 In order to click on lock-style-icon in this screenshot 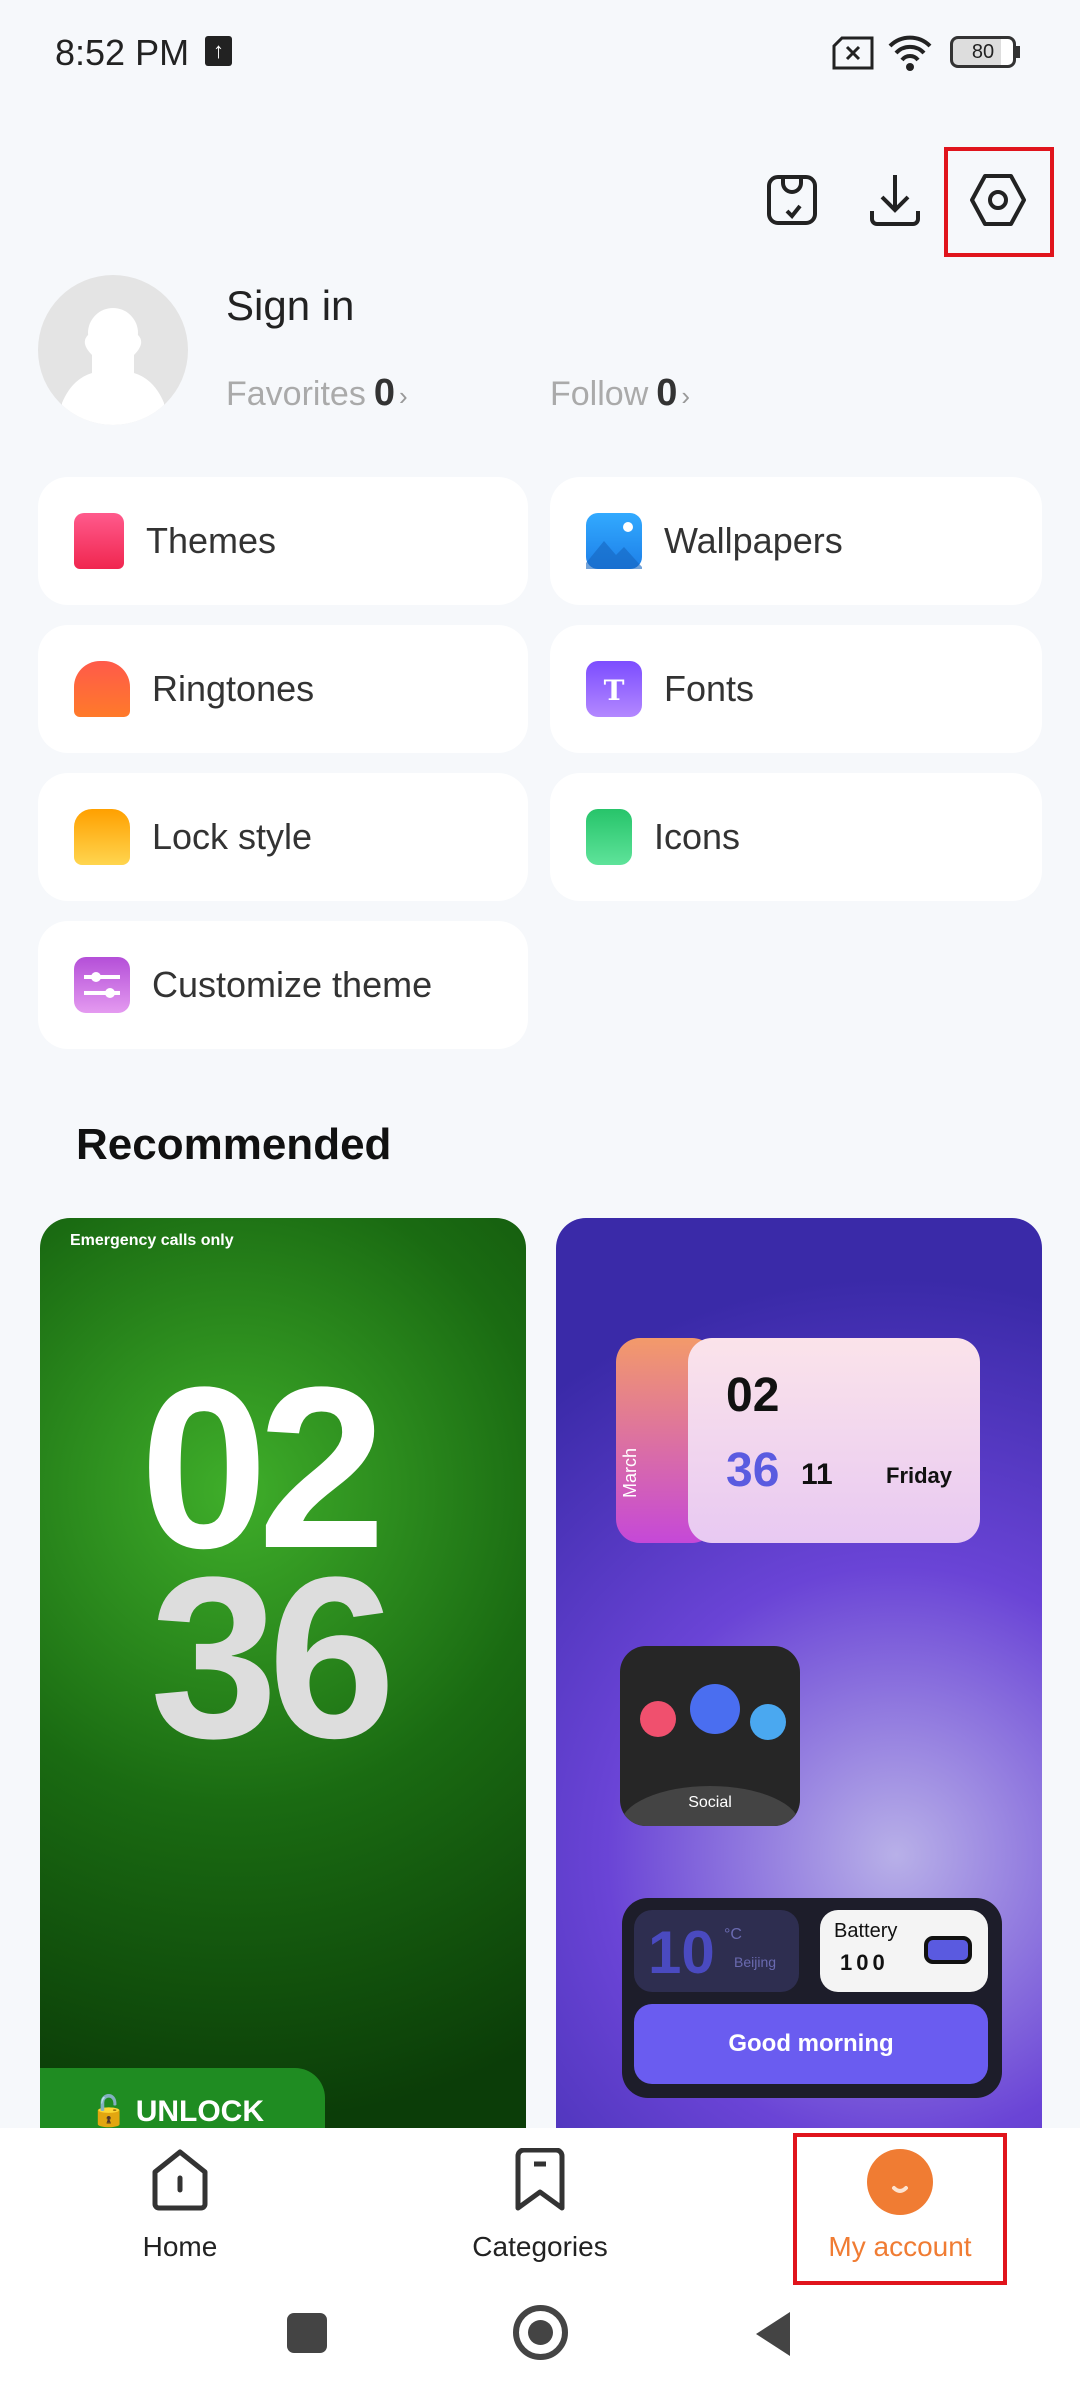, I will do `click(102, 837)`.